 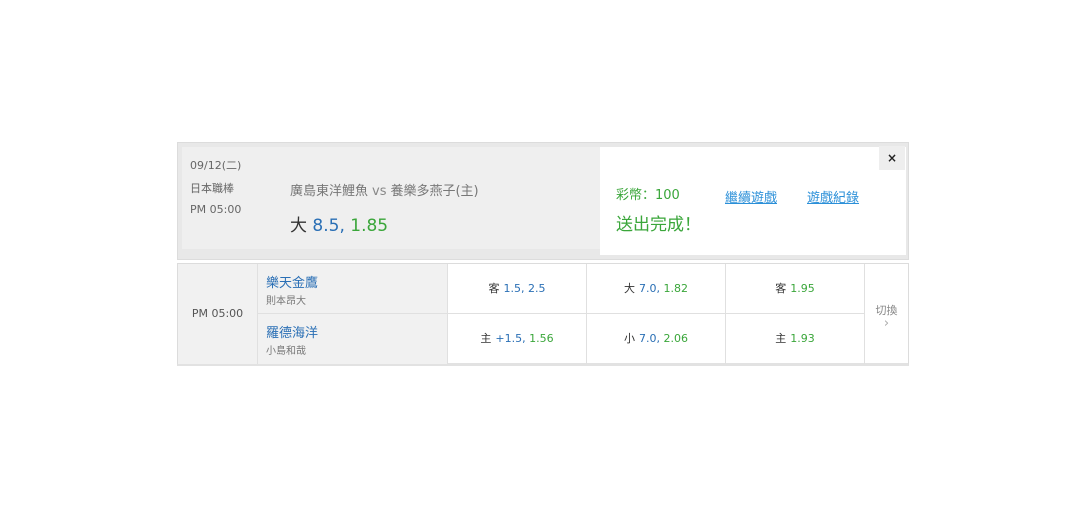 I want to click on game-history-link: 遊戲紀錄, so click(x=833, y=196).